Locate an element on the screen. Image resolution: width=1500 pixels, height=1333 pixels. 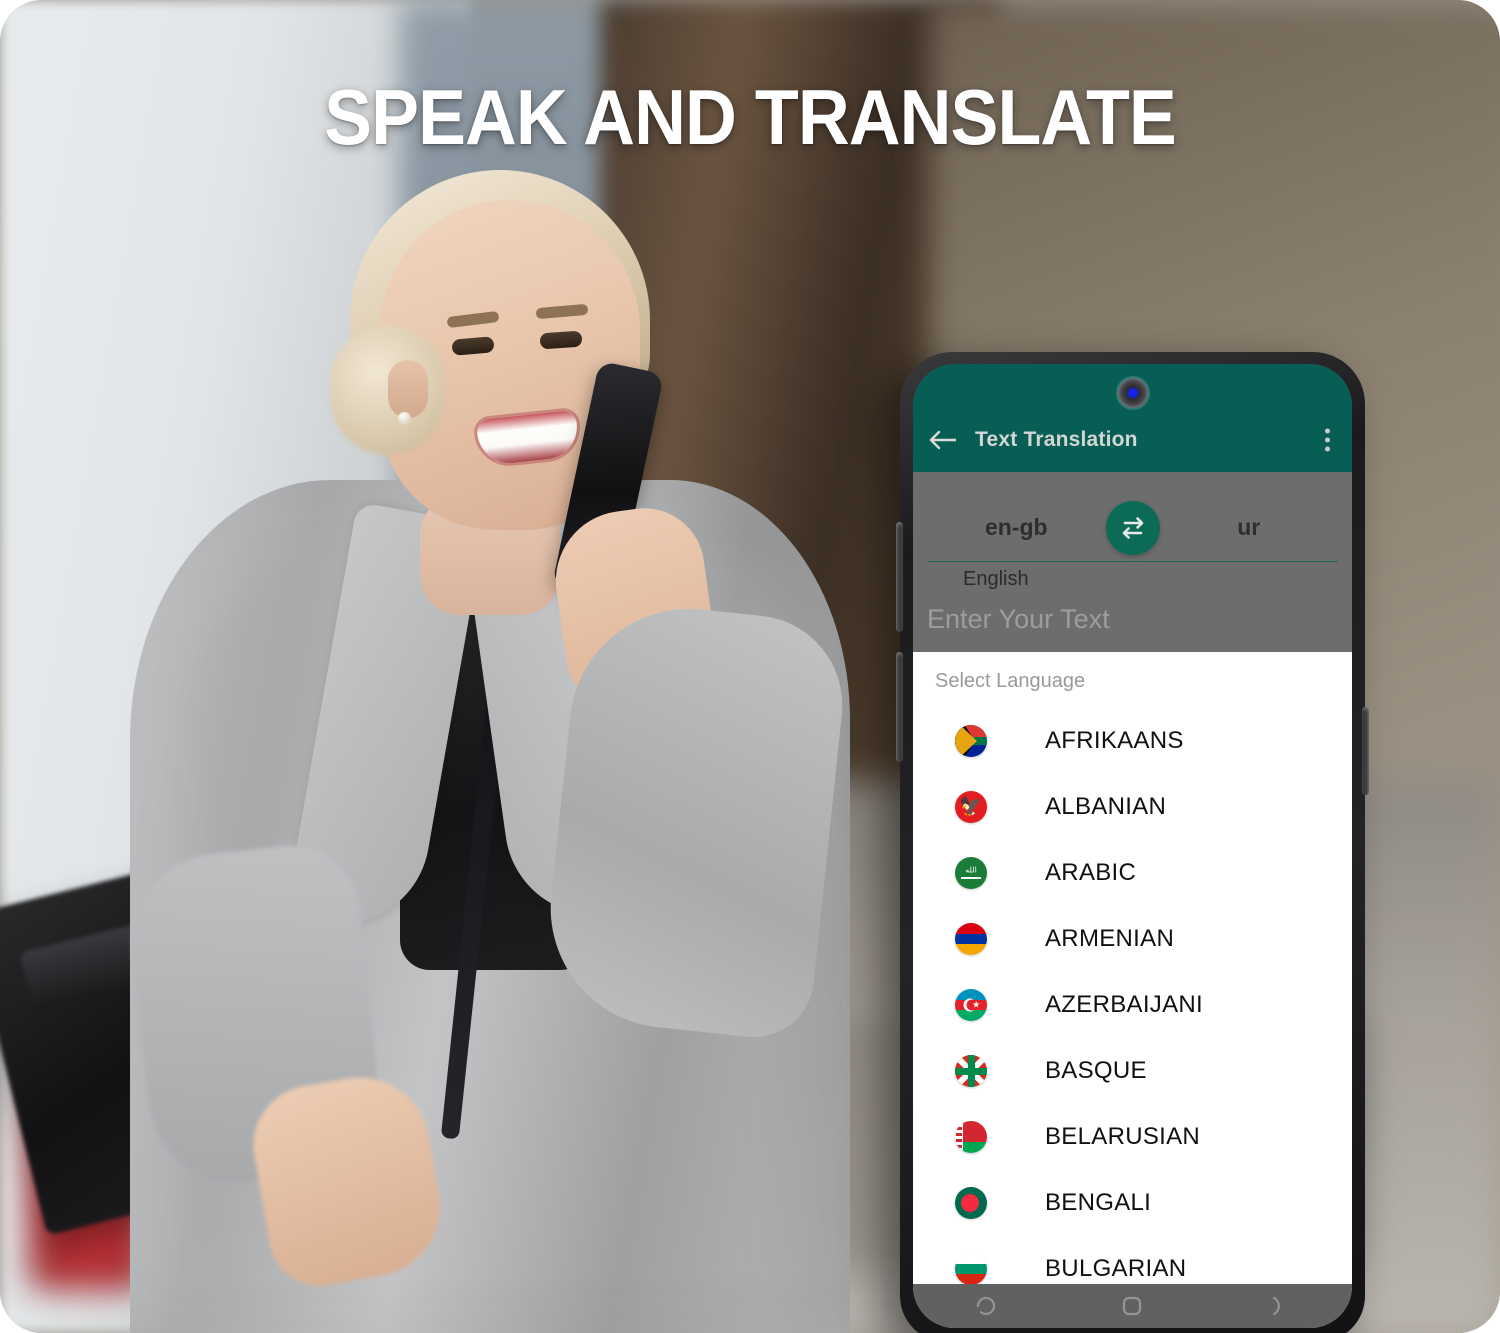
language-list-item: AFRIKAANS is located at coordinates (1132, 741).